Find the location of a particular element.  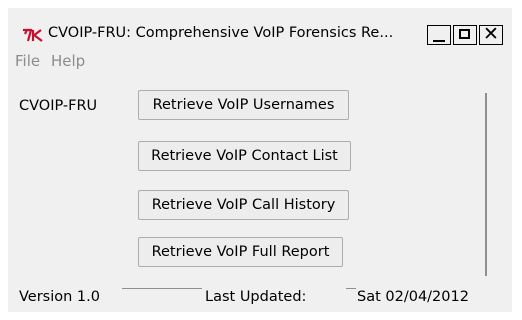

tk-feather-icon is located at coordinates (33, 35).